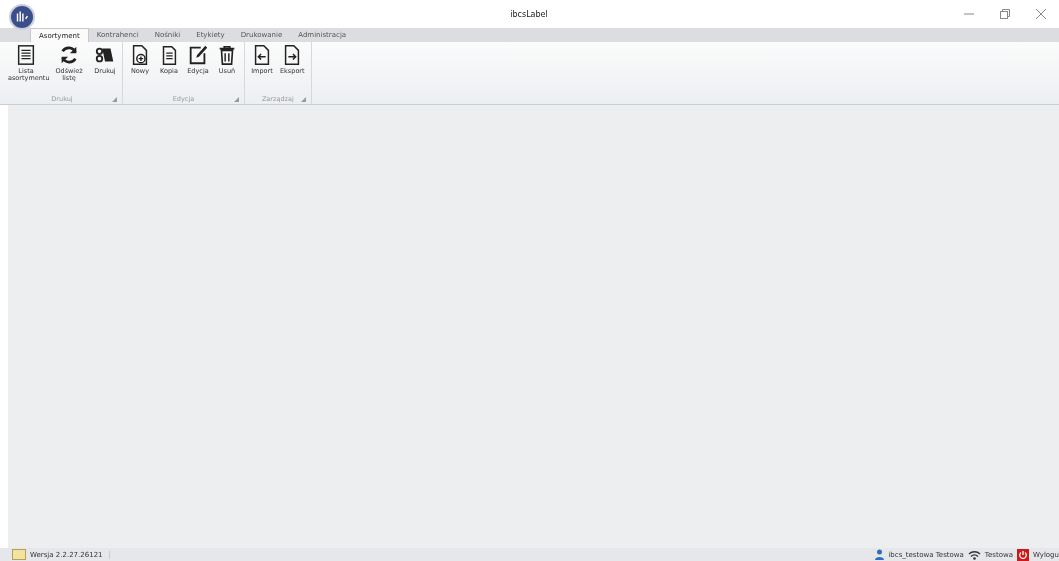  Describe the element at coordinates (880, 554) in the screenshot. I see `user-icon` at that location.